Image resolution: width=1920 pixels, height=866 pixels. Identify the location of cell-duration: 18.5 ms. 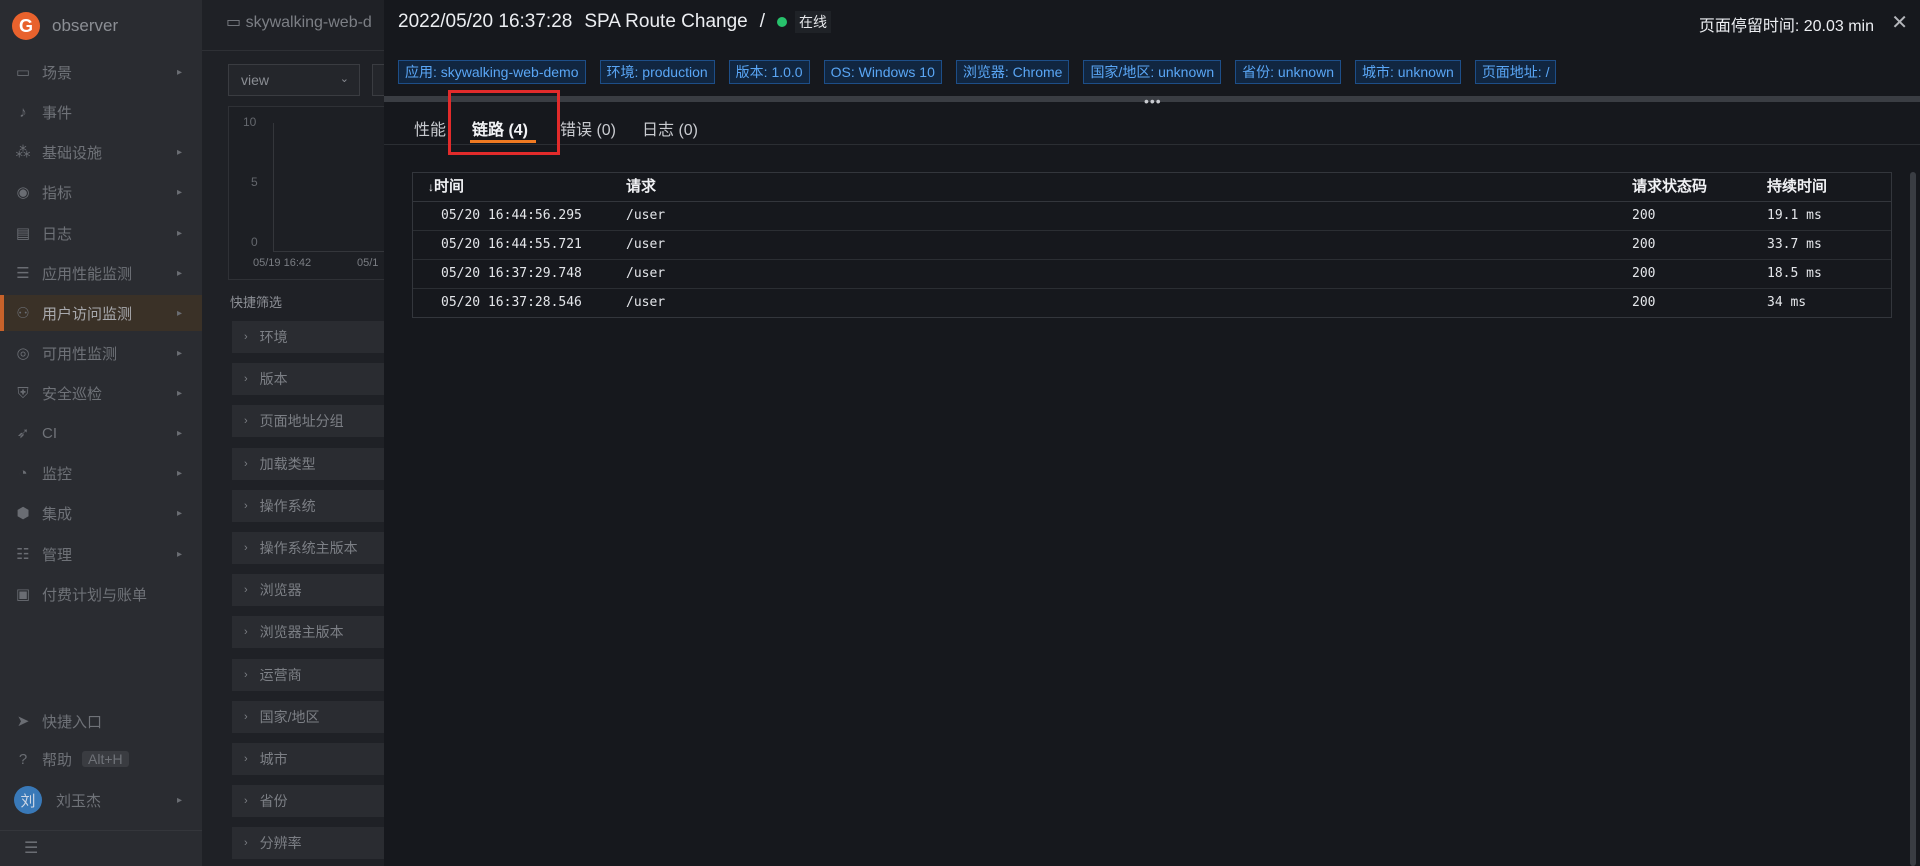
(1794, 273).